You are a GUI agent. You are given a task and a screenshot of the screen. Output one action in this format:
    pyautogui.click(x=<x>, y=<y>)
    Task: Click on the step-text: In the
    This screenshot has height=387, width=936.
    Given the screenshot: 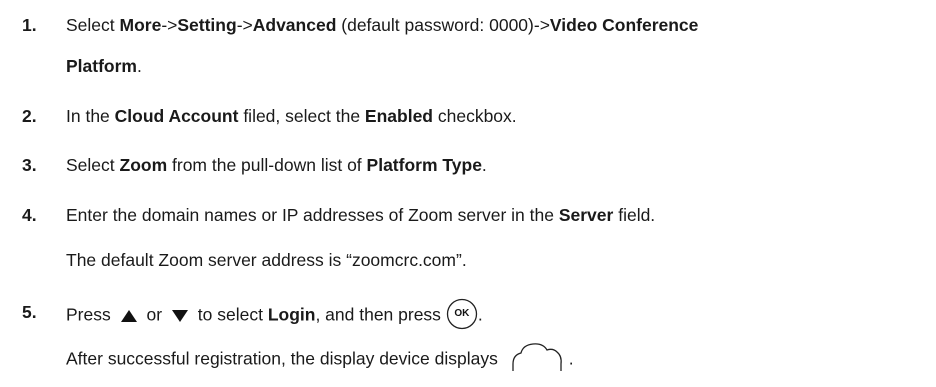 What is the action you would take?
    pyautogui.click(x=90, y=116)
    